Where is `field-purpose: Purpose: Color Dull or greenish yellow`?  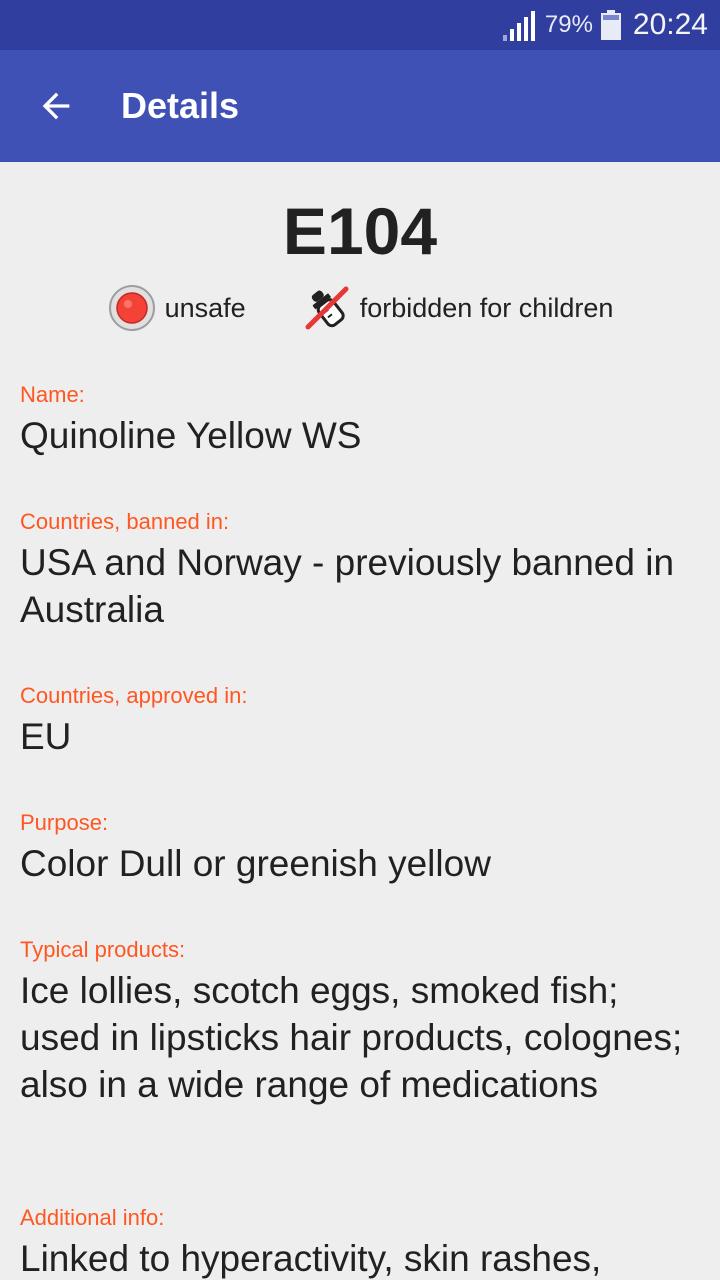 field-purpose: Purpose: Color Dull or greenish yellow is located at coordinates (360, 848).